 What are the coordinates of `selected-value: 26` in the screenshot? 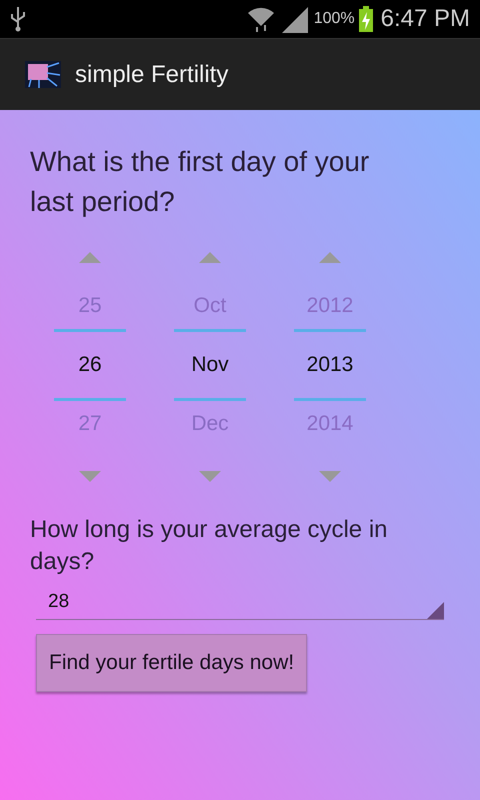 It's located at (90, 365).